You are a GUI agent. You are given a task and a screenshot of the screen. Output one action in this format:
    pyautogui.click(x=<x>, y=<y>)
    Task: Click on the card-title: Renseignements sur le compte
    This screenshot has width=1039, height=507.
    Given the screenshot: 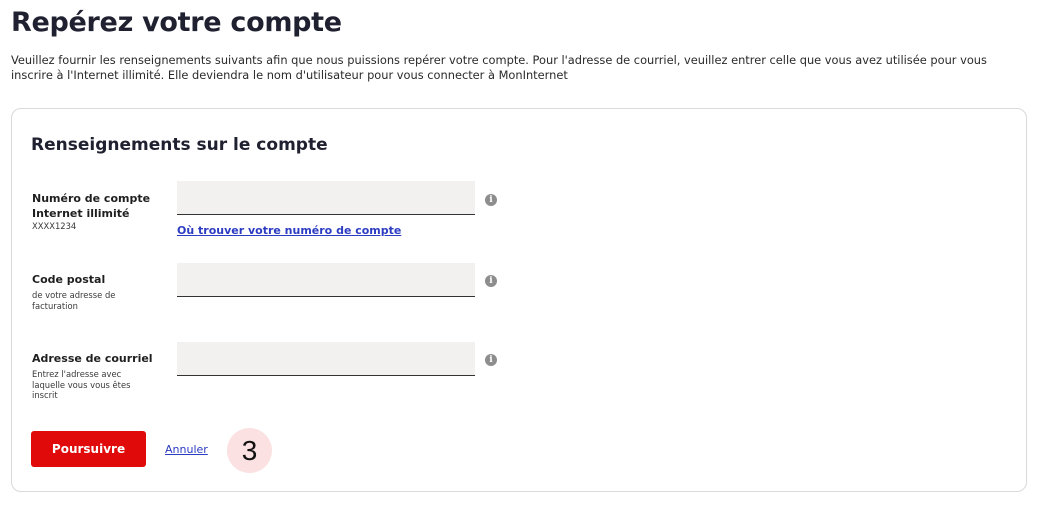 What is the action you would take?
    pyautogui.click(x=179, y=145)
    